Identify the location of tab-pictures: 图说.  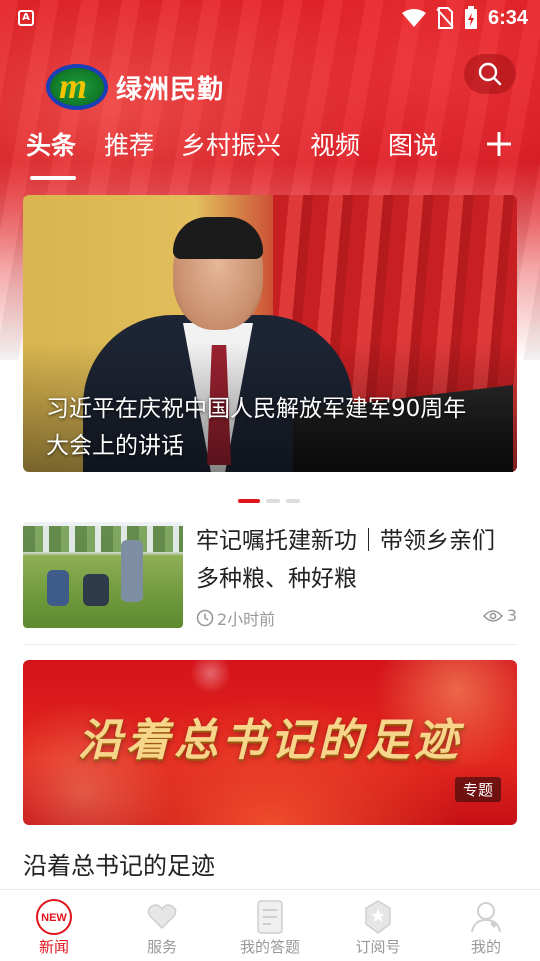
(413, 144).